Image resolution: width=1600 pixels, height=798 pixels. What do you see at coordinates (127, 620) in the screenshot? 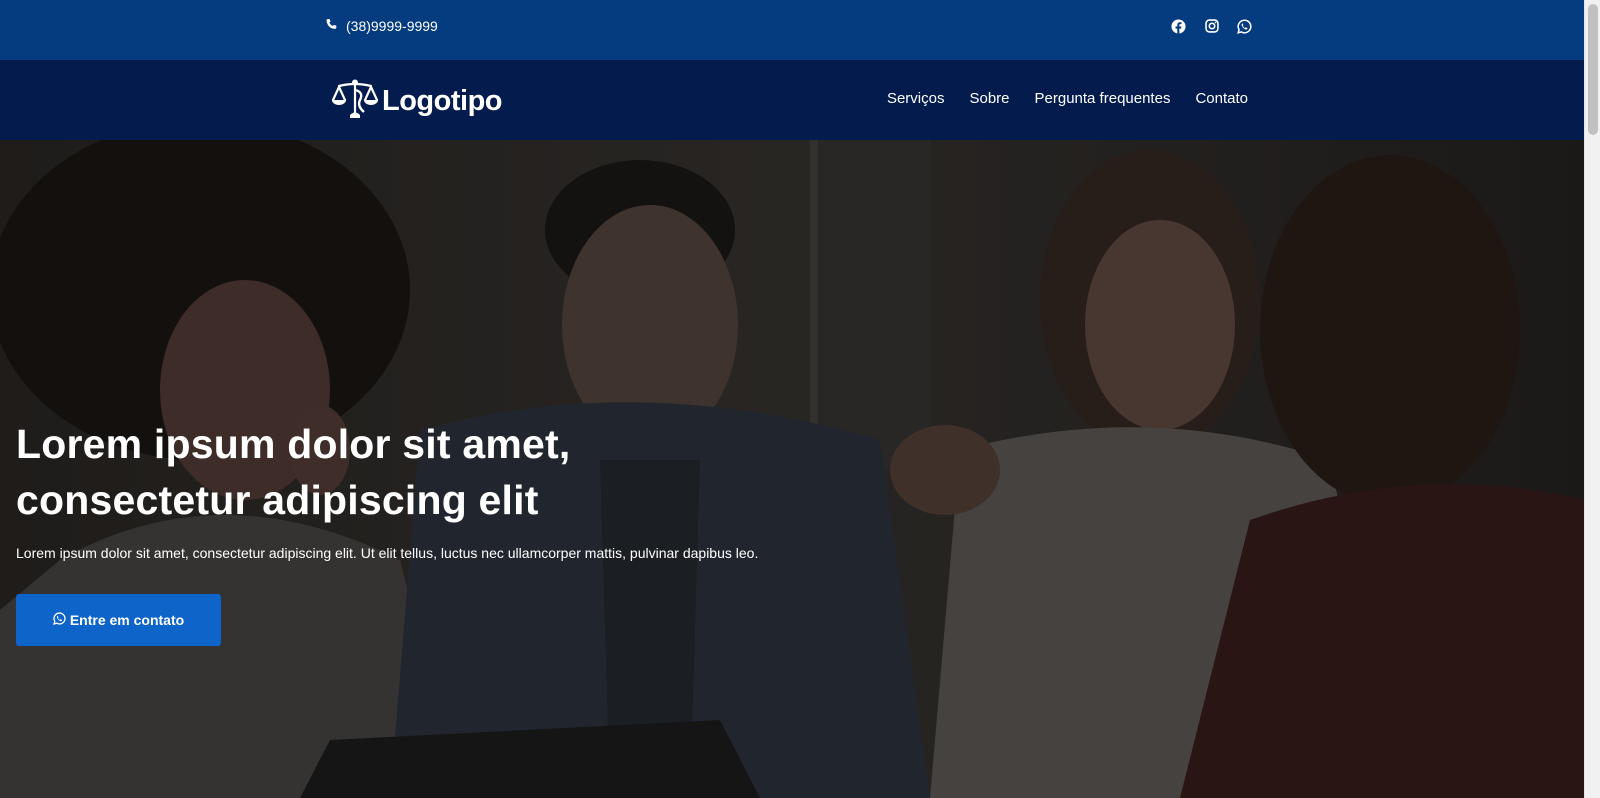
I see `cta-label: Entre em contato` at bounding box center [127, 620].